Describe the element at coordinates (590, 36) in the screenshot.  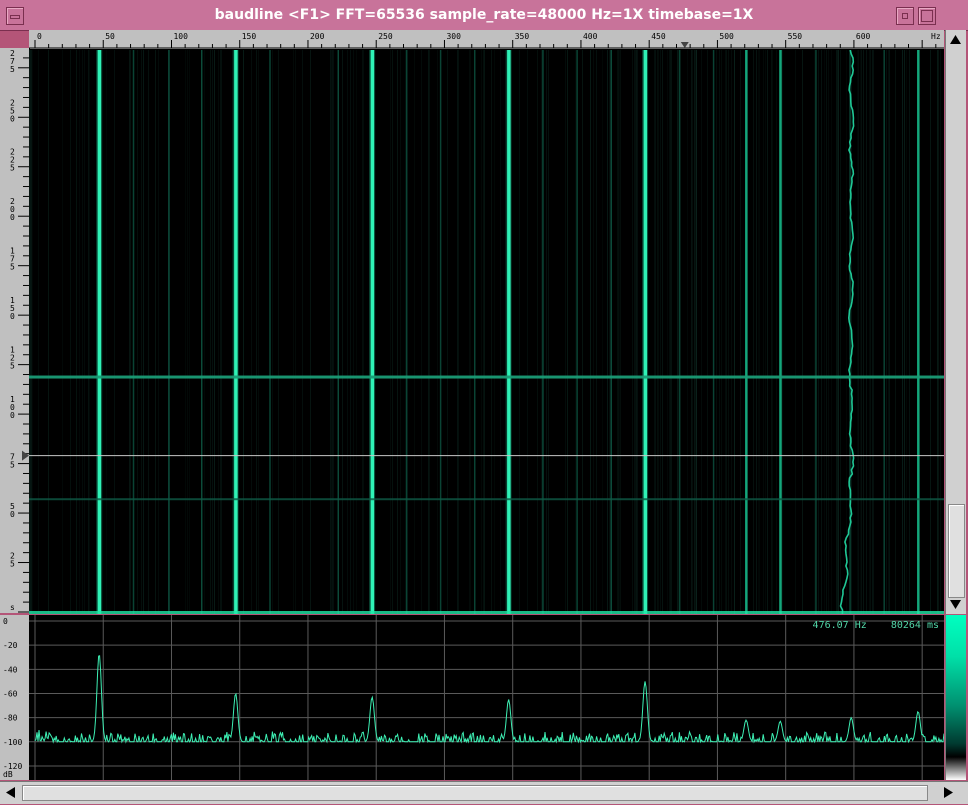
I see `ruler-tick-label: 400` at that location.